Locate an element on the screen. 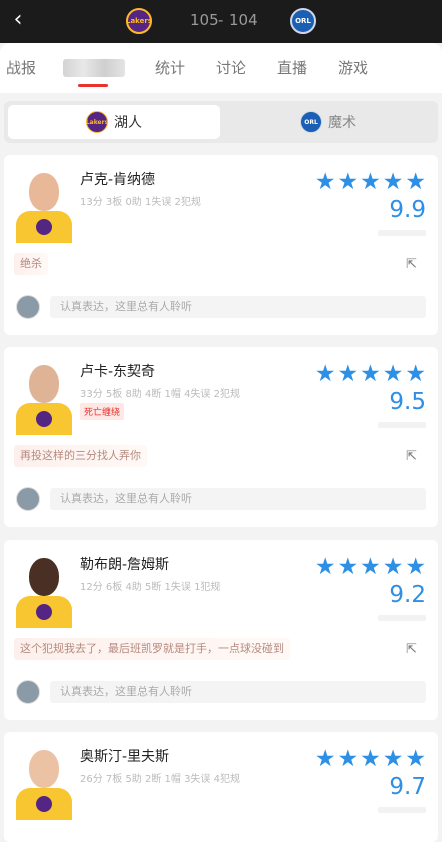 The height and width of the screenshot is (842, 442). team-toggle: Lakers 湖人 ORL 魔术 is located at coordinates (221, 122).